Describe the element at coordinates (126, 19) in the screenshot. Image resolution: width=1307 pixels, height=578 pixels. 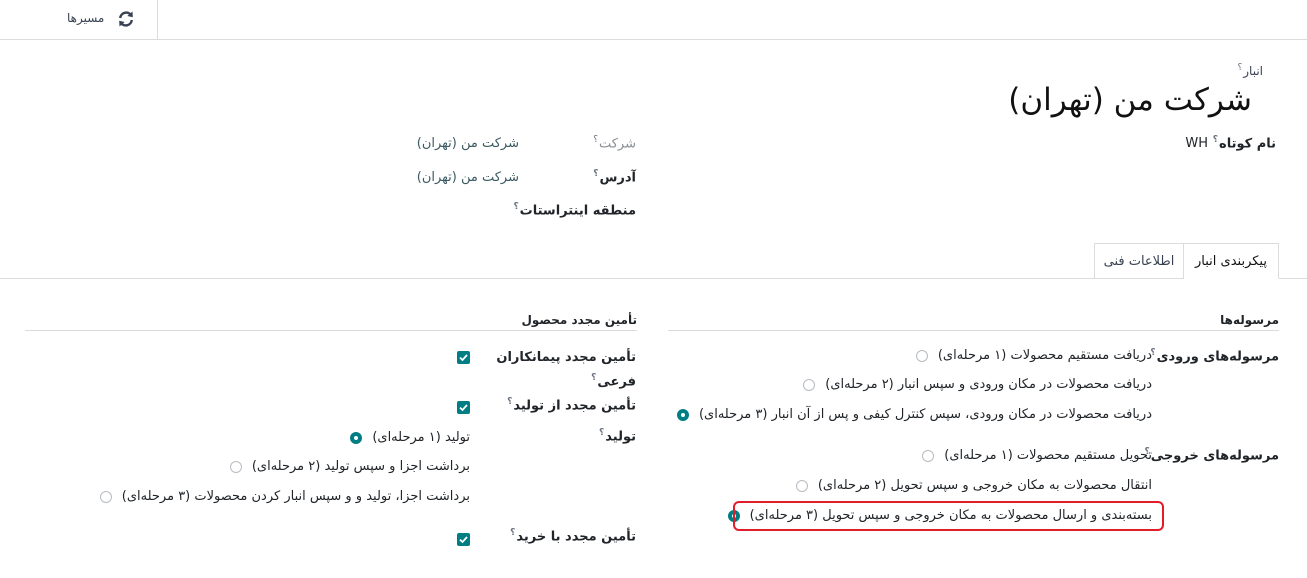
I see `refresh-icon` at that location.